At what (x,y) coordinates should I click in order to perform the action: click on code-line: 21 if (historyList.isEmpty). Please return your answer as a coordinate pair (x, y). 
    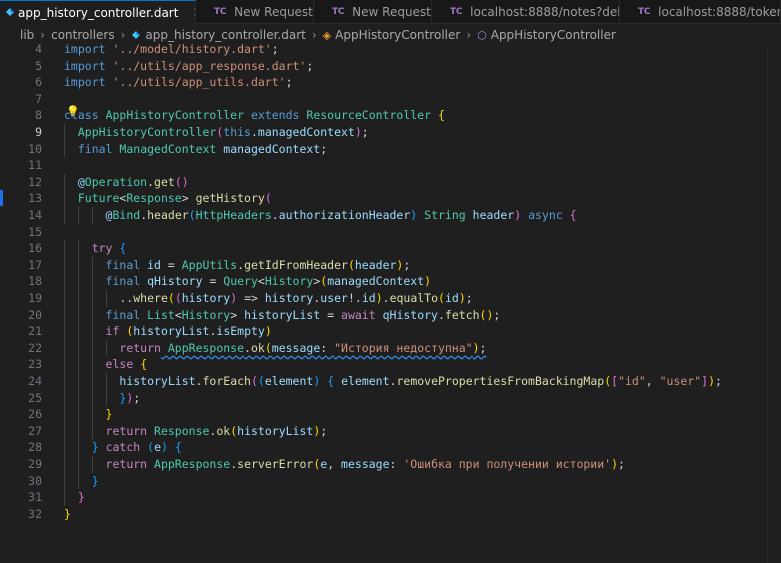
    Looking at the image, I should click on (390, 331).